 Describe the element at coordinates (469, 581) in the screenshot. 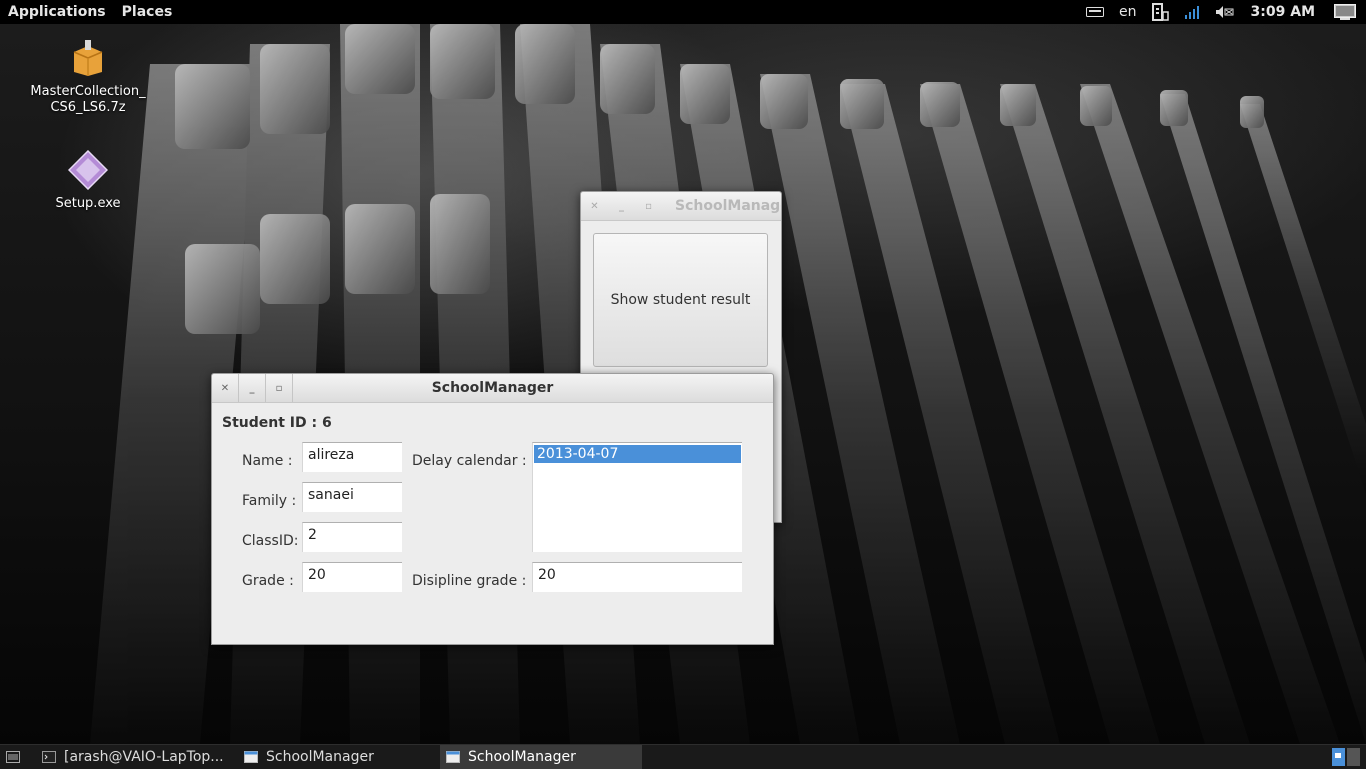

I see `discipline-grade-label: Disipline grade :` at that location.